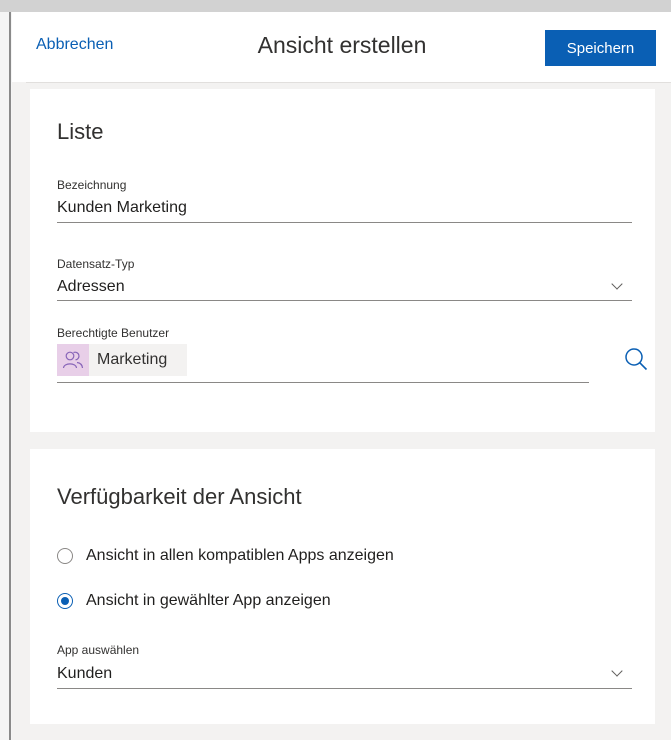  Describe the element at coordinates (96, 264) in the screenshot. I see `record-type-label: Datensatz-Typ` at that location.